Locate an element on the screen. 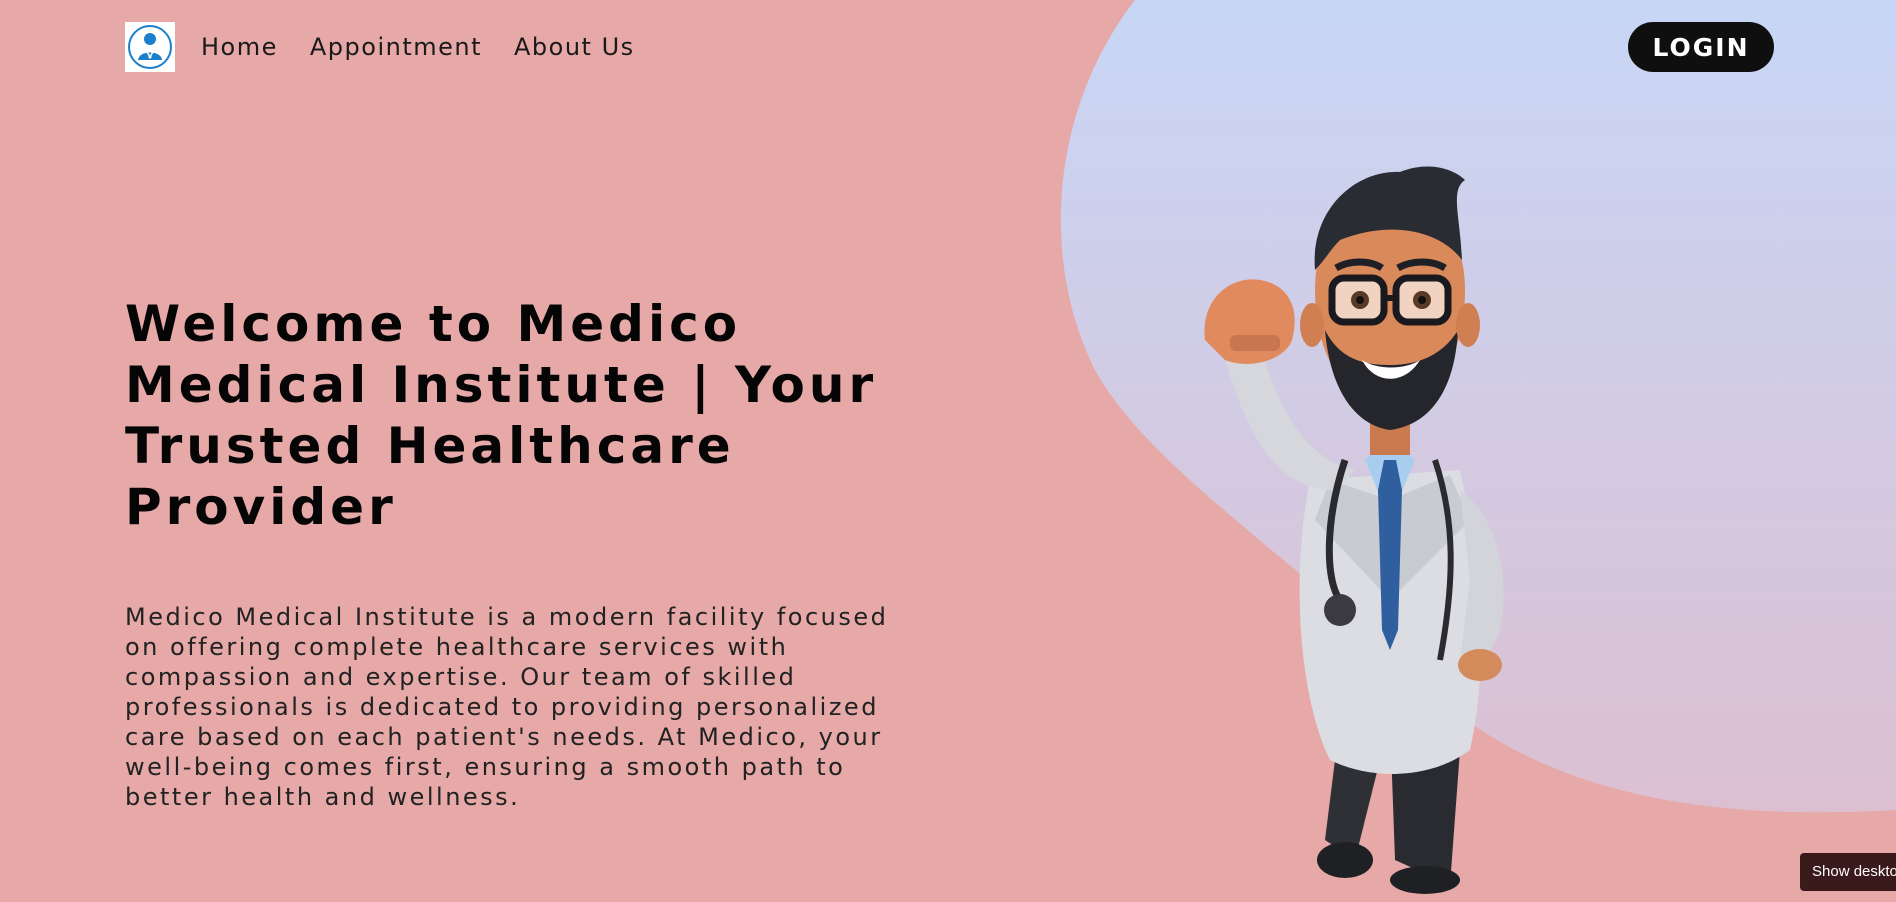 Image resolution: width=1896 pixels, height=902 pixels. top-navbar: Home Appointment About Us is located at coordinates (396, 47).